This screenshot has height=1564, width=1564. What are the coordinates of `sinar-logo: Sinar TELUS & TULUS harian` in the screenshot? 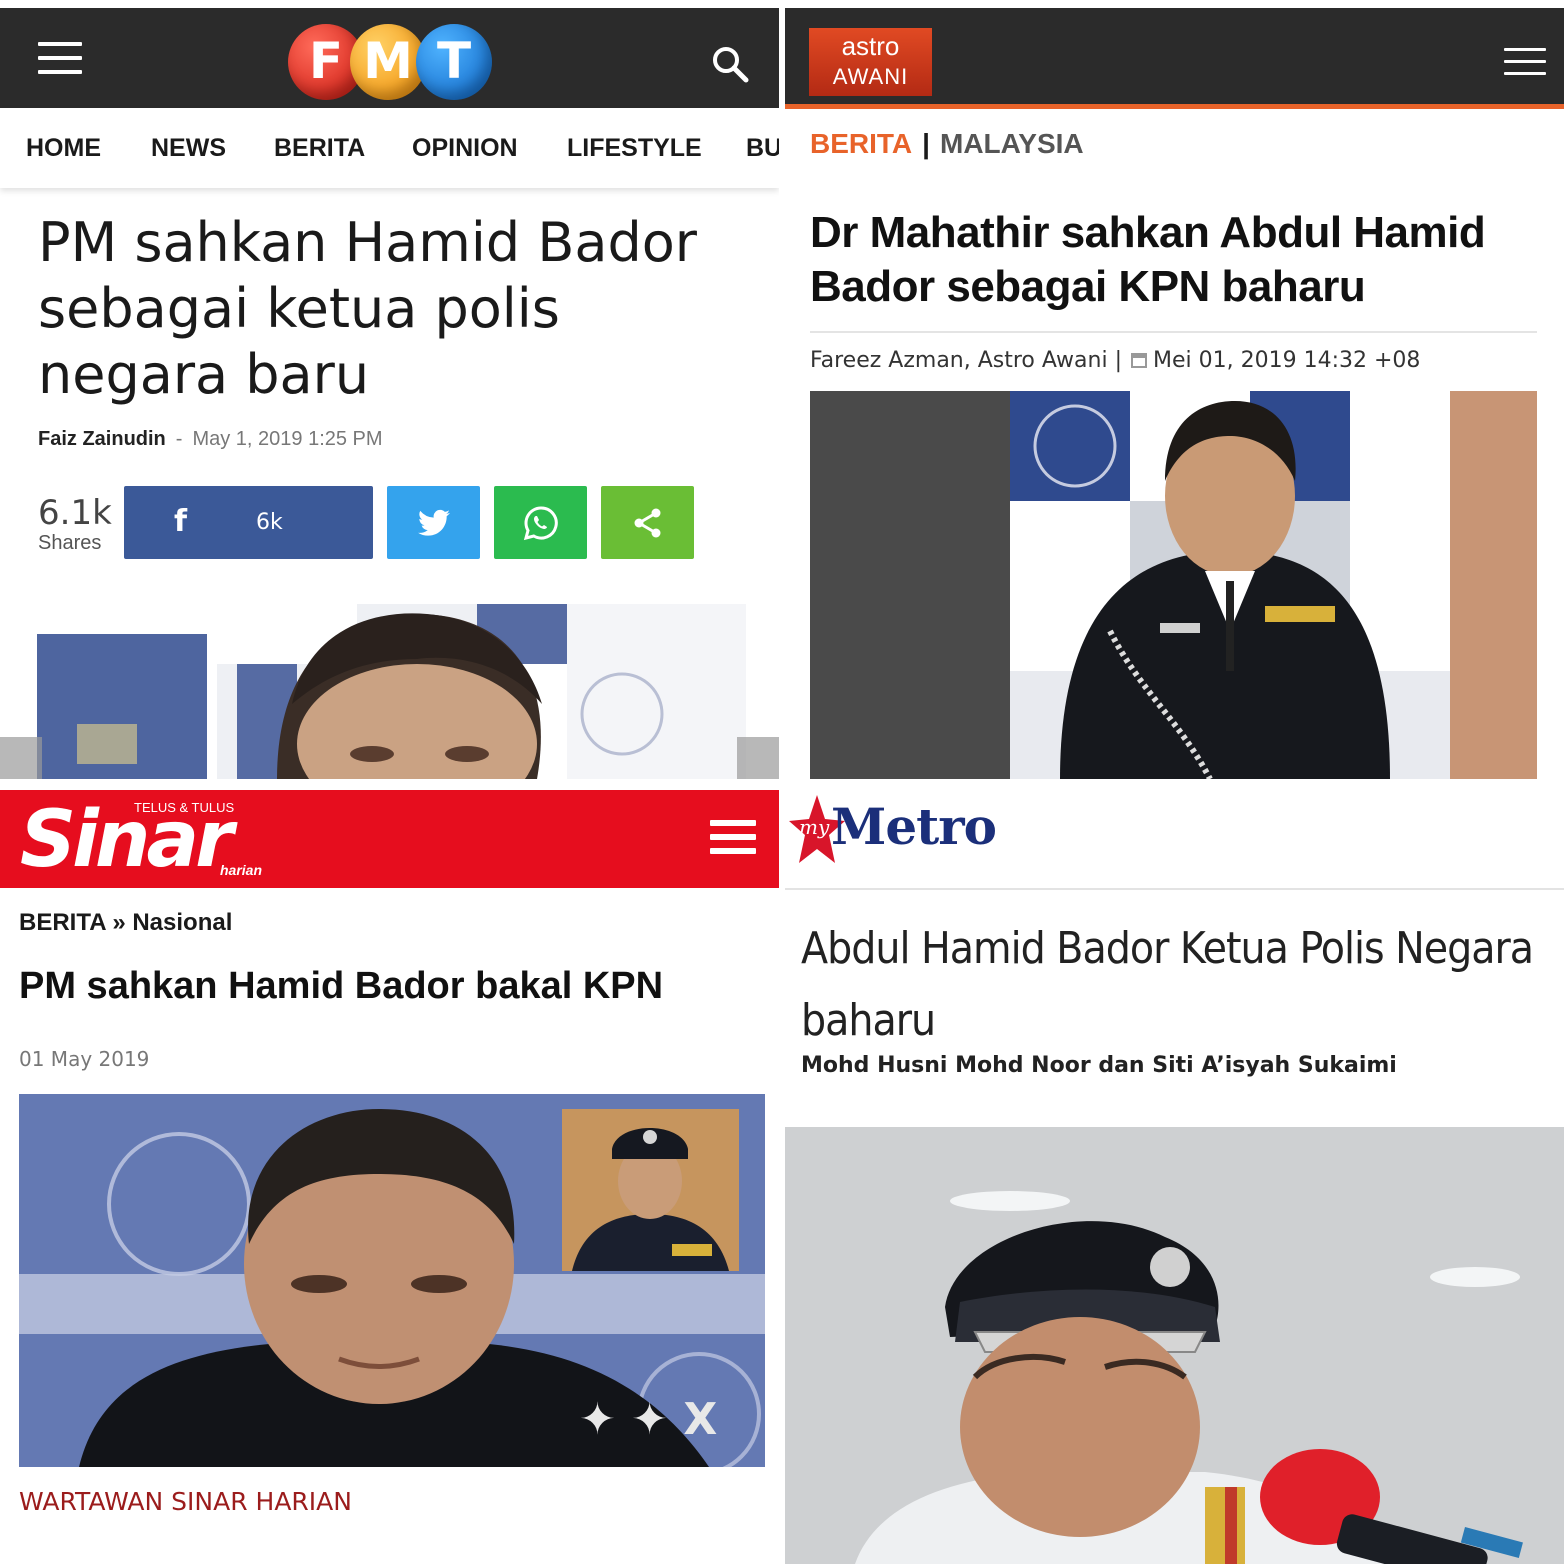 It's located at (160, 839).